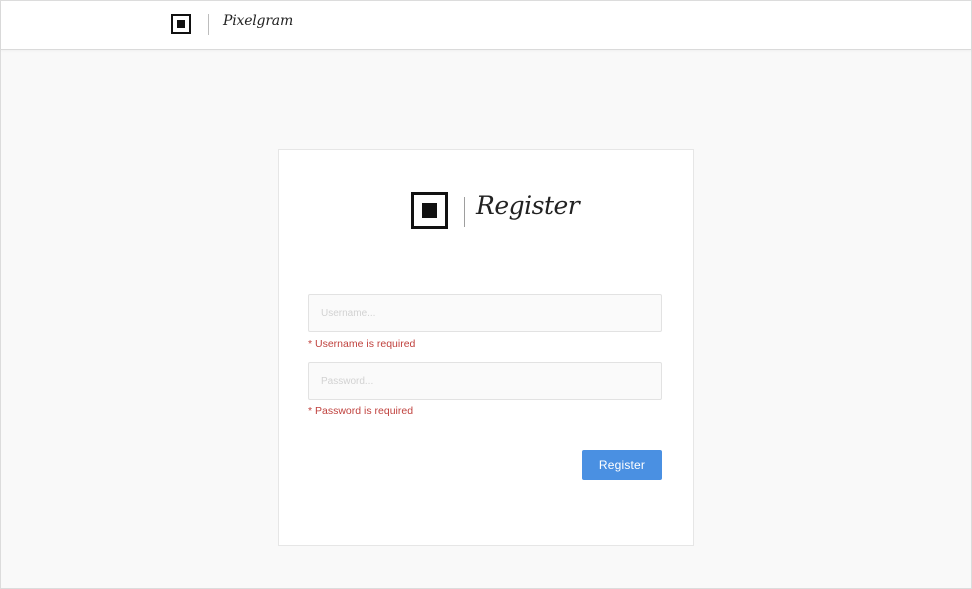 Image resolution: width=972 pixels, height=589 pixels. I want to click on title-divider, so click(464, 212).